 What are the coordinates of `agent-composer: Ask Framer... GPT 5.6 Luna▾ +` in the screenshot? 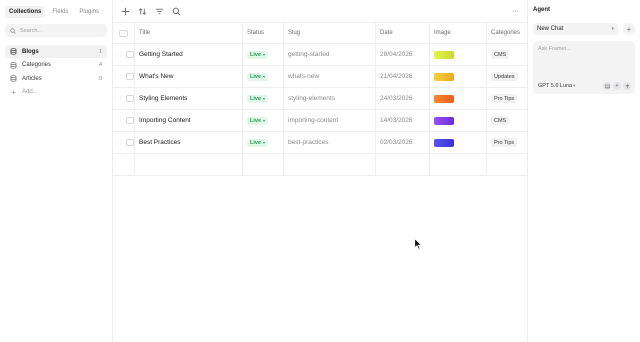 It's located at (584, 67).